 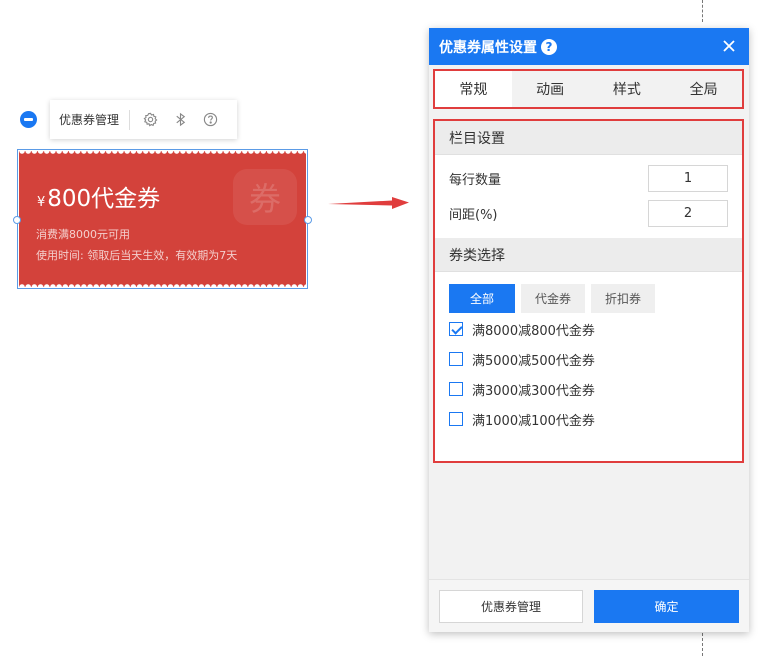 I want to click on coupon-manage-button: 优惠券管理, so click(x=511, y=606).